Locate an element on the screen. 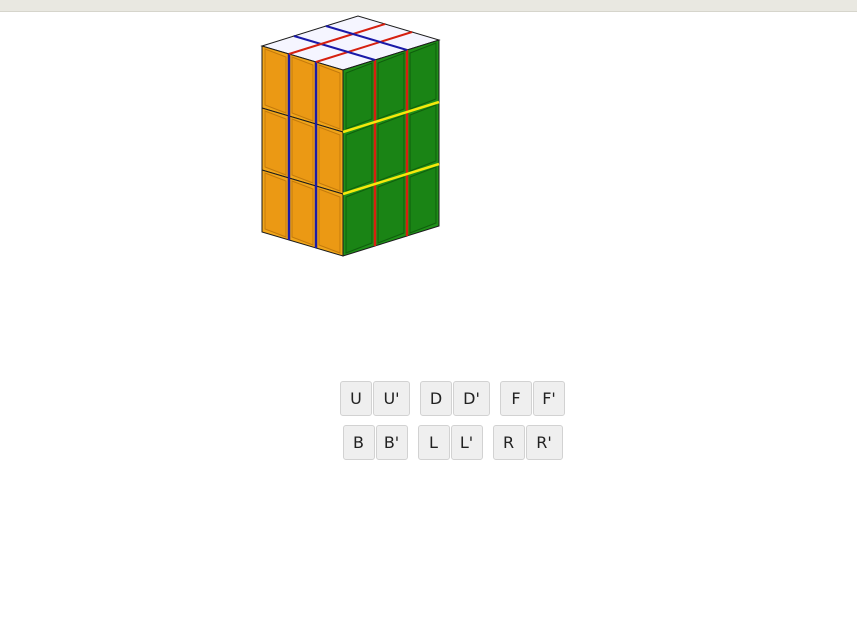  group-d: D D' is located at coordinates (455, 398).